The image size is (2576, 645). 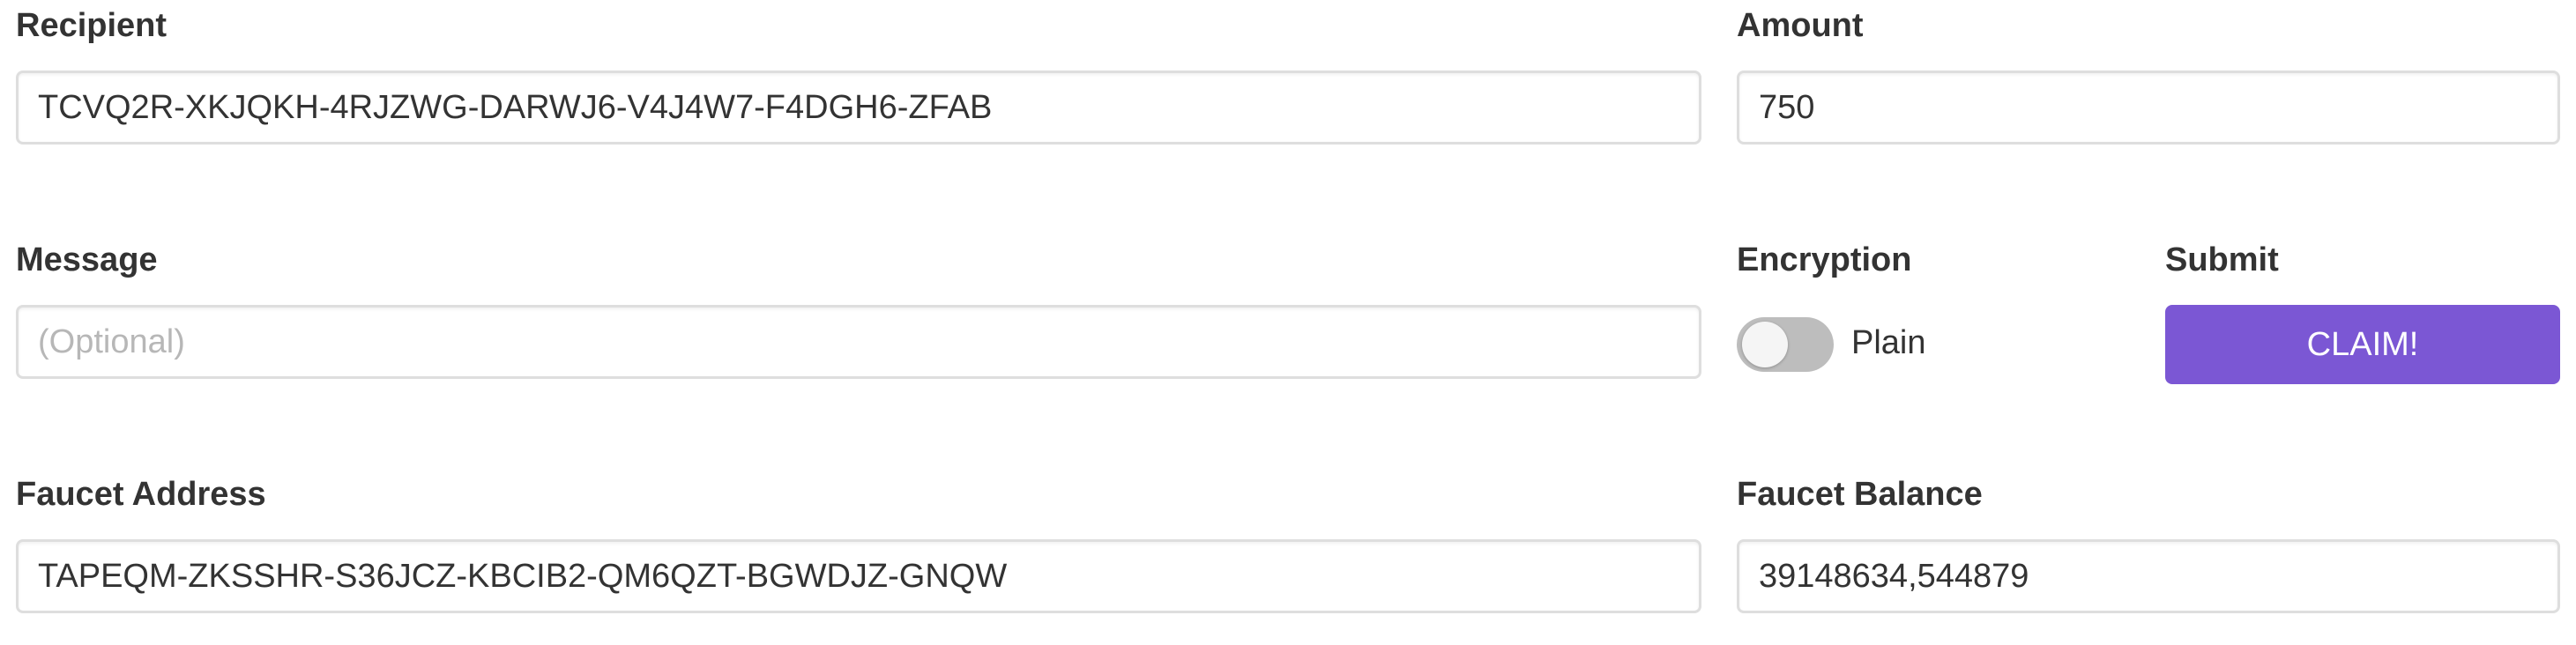 What do you see at coordinates (2149, 107) in the screenshot?
I see `amount-input: 750` at bounding box center [2149, 107].